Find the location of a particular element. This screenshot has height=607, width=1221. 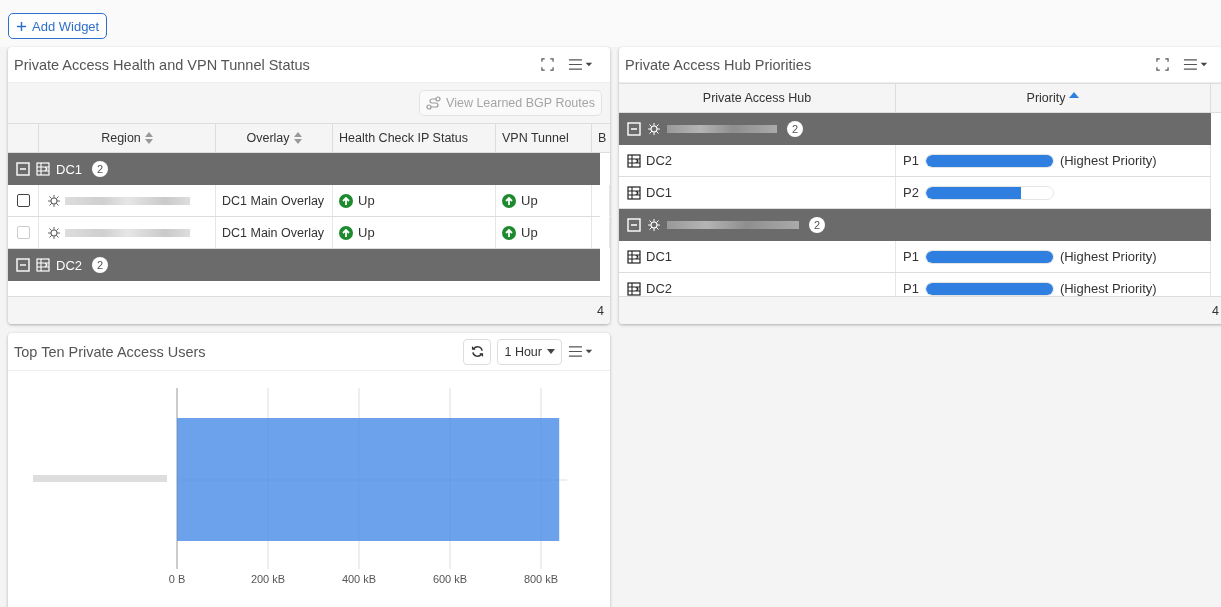

time-range-dropdown: 1 Hour is located at coordinates (529, 351).